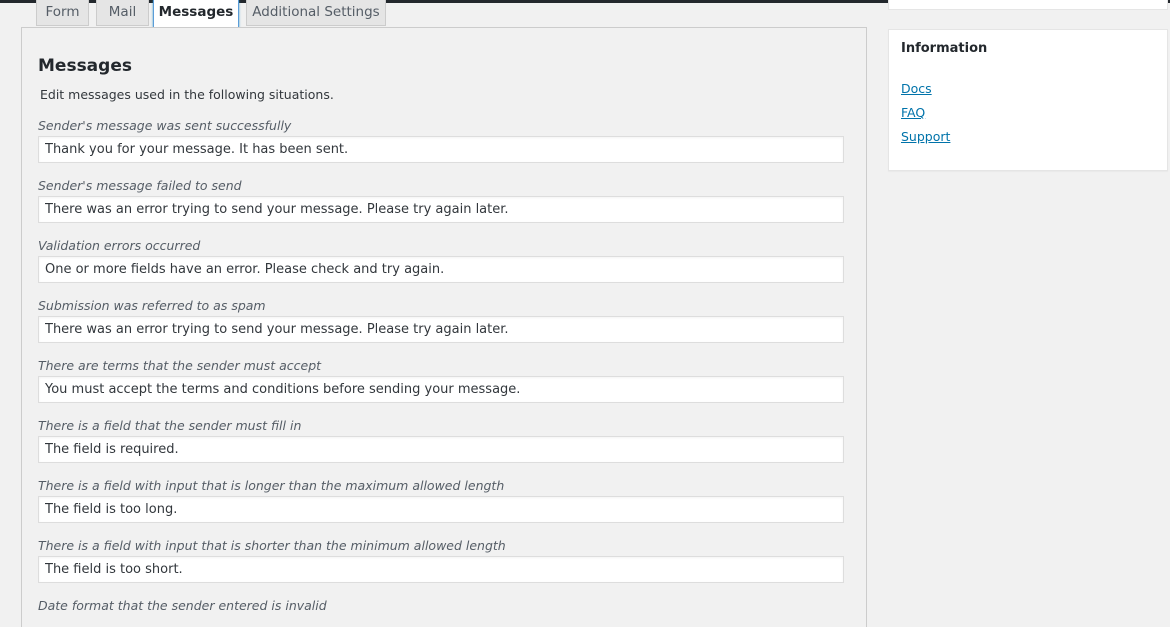 The height and width of the screenshot is (627, 1170). Describe the element at coordinates (62, 13) in the screenshot. I see `tab-form: Form` at that location.